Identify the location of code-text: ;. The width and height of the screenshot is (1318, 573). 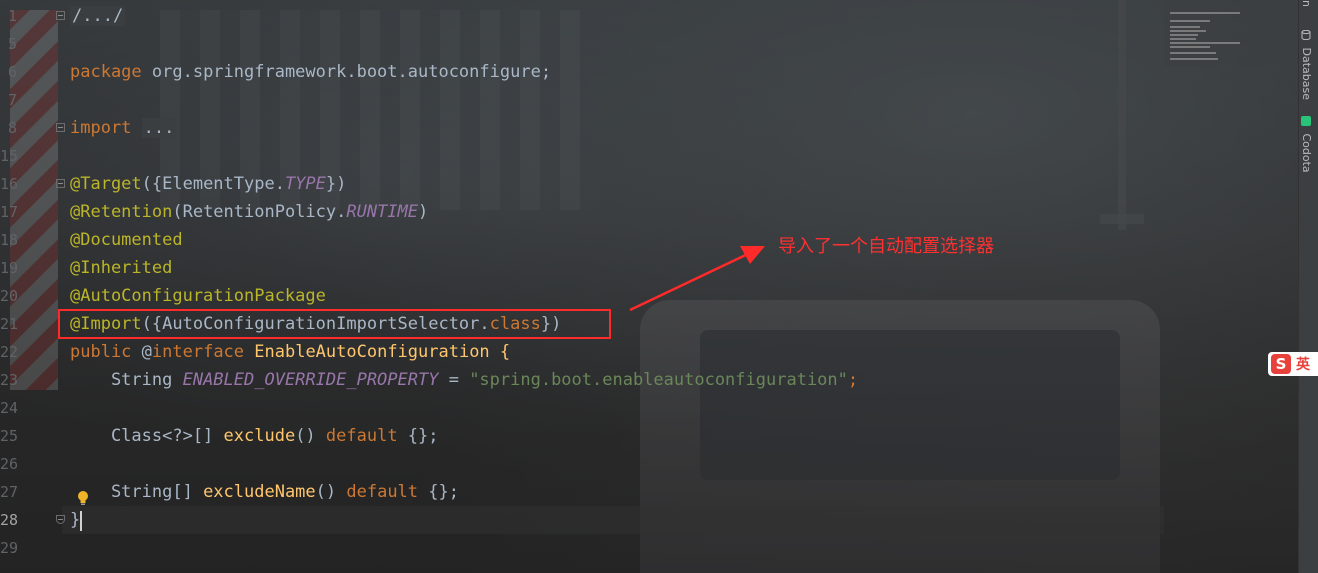
(853, 380).